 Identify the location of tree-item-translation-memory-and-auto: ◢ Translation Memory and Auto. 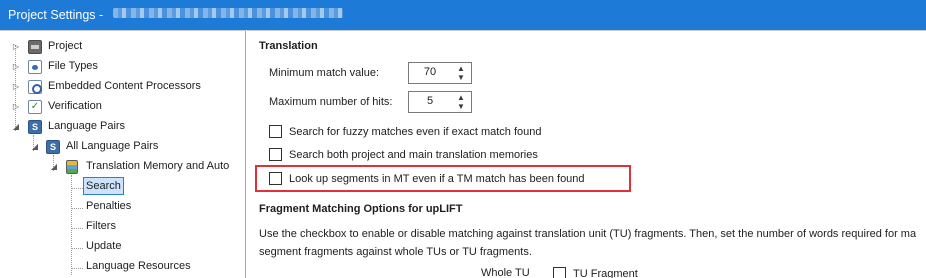
(120, 167).